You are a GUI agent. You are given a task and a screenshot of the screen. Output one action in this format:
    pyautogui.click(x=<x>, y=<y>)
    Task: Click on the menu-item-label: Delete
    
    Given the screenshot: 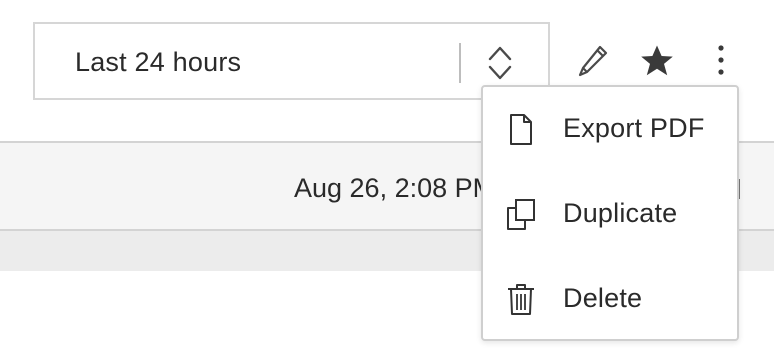 What is the action you would take?
    pyautogui.click(x=603, y=298)
    